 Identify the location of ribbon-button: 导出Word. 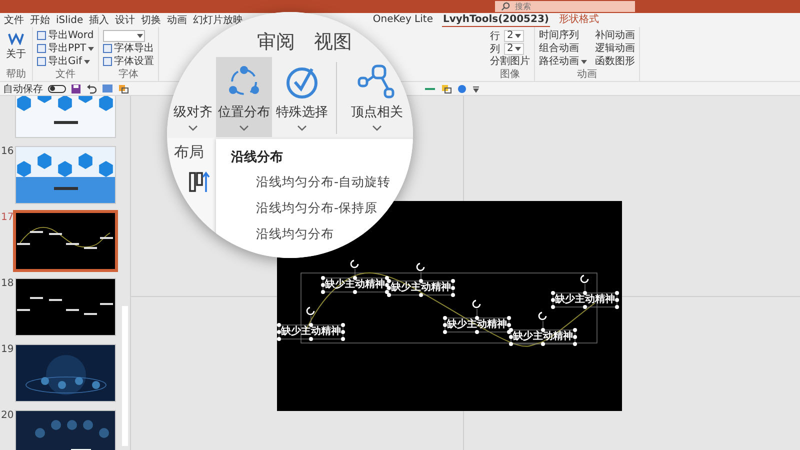
(65, 35).